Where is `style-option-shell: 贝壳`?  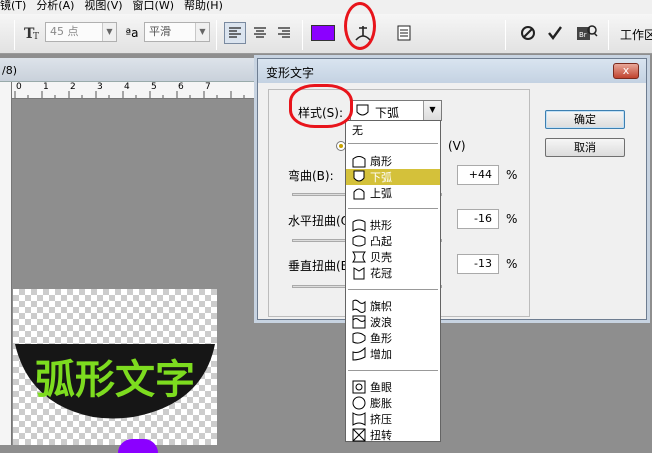 style-option-shell: 贝壳 is located at coordinates (393, 257).